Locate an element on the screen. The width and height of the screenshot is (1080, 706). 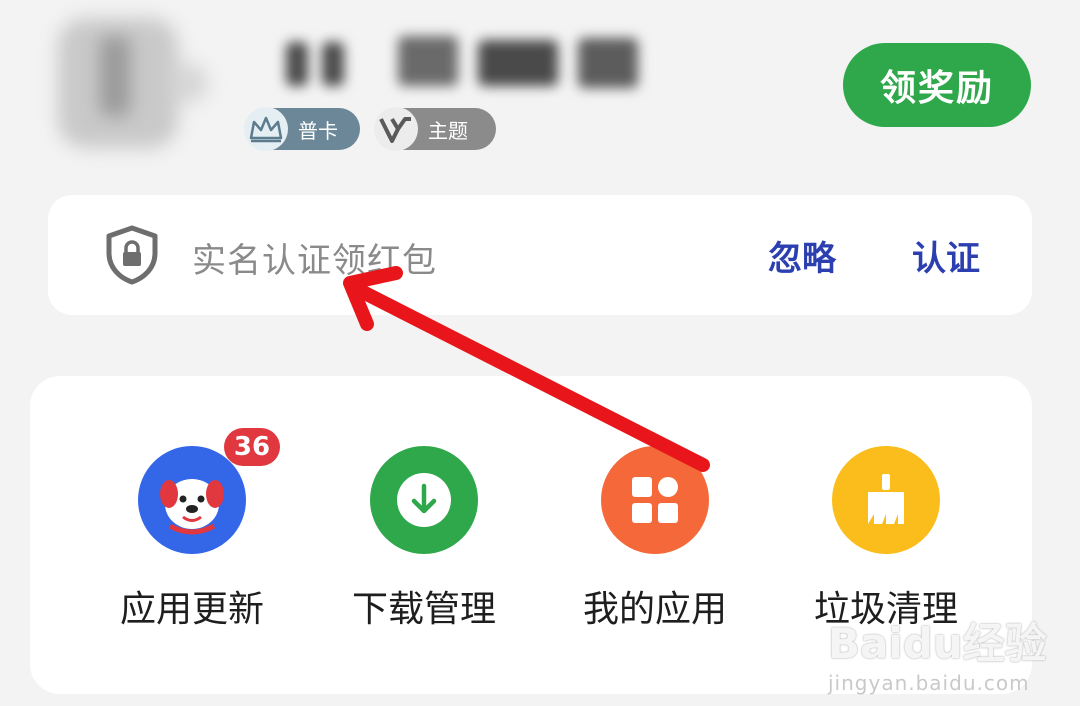
verification-prompt: 实名认证领红包 is located at coordinates (314, 261).